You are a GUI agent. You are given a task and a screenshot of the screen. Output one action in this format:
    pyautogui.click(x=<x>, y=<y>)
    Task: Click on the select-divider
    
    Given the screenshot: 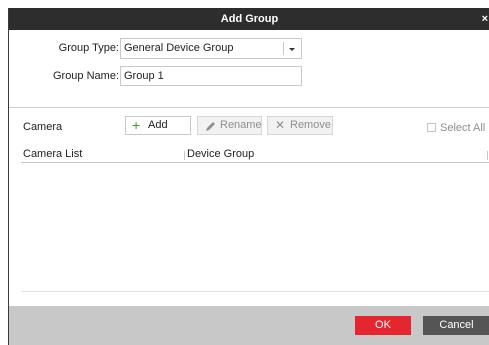 What is the action you would take?
    pyautogui.click(x=283, y=48)
    